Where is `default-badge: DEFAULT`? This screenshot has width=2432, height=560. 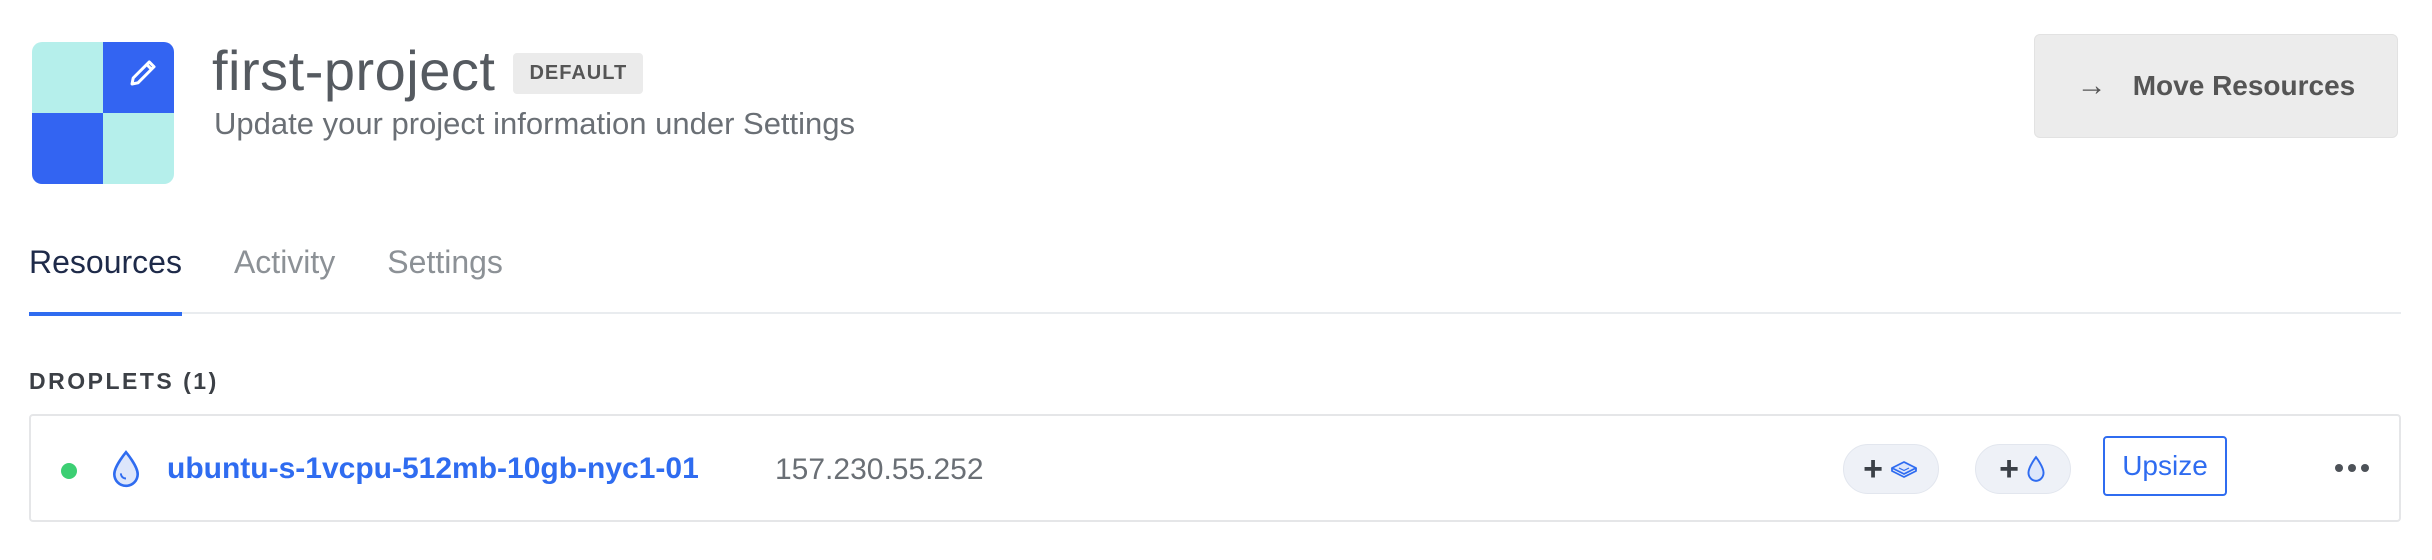 default-badge: DEFAULT is located at coordinates (578, 73).